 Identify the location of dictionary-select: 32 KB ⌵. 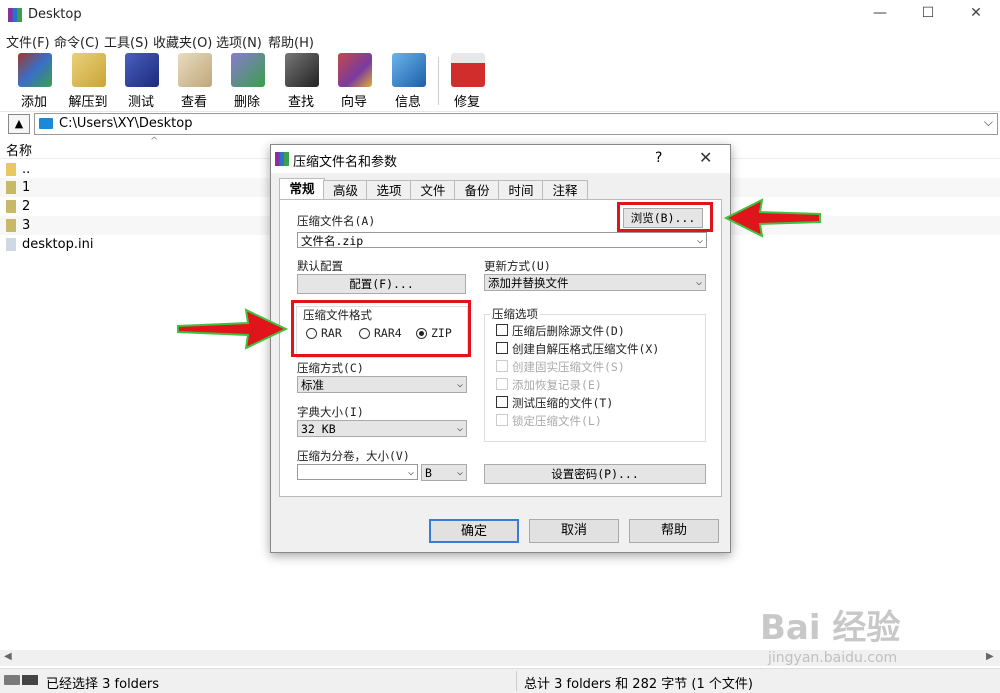
(382, 428).